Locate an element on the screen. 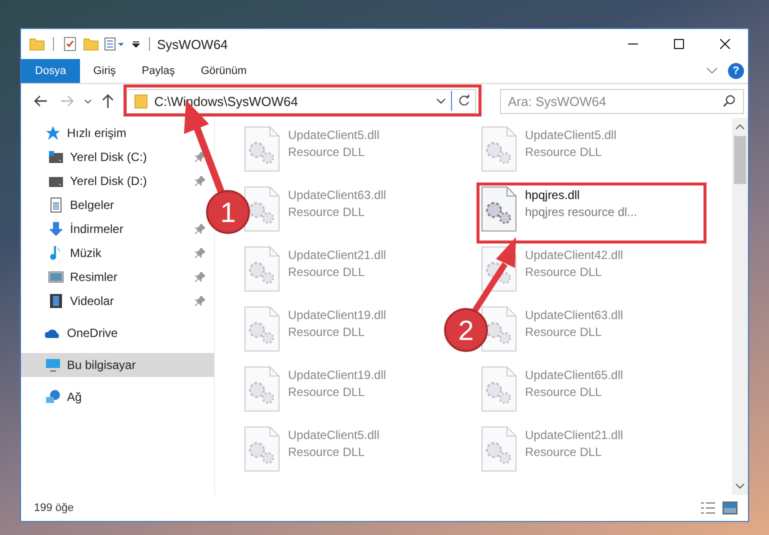  chevron-icon is located at coordinates (712, 71).